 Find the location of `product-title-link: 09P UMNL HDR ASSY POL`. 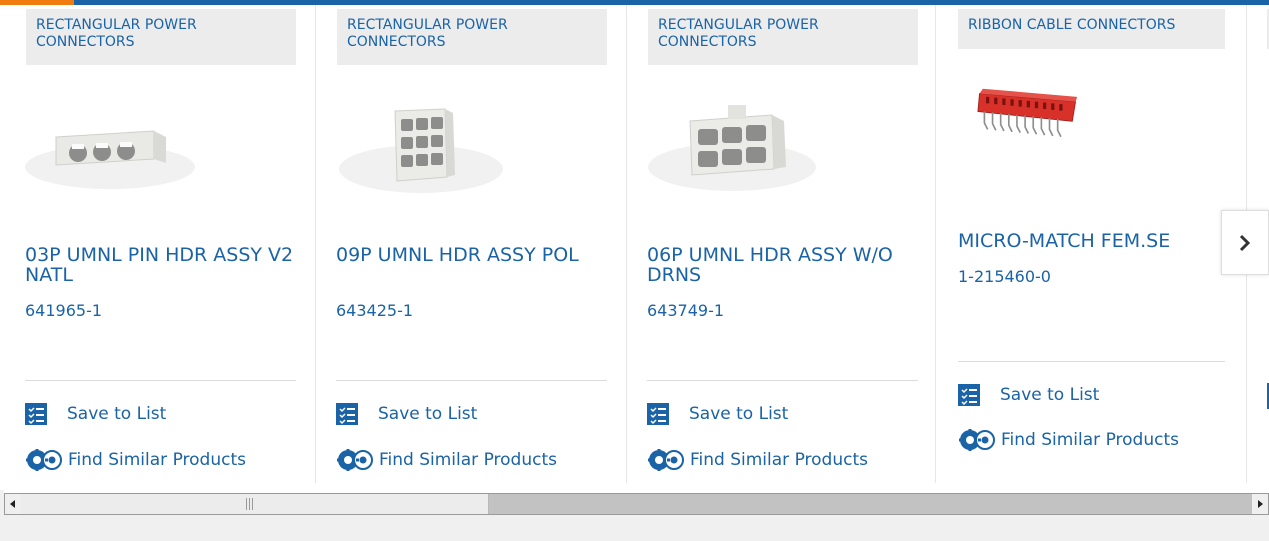

product-title-link: 09P UMNL HDR ASSY POL is located at coordinates (473, 255).